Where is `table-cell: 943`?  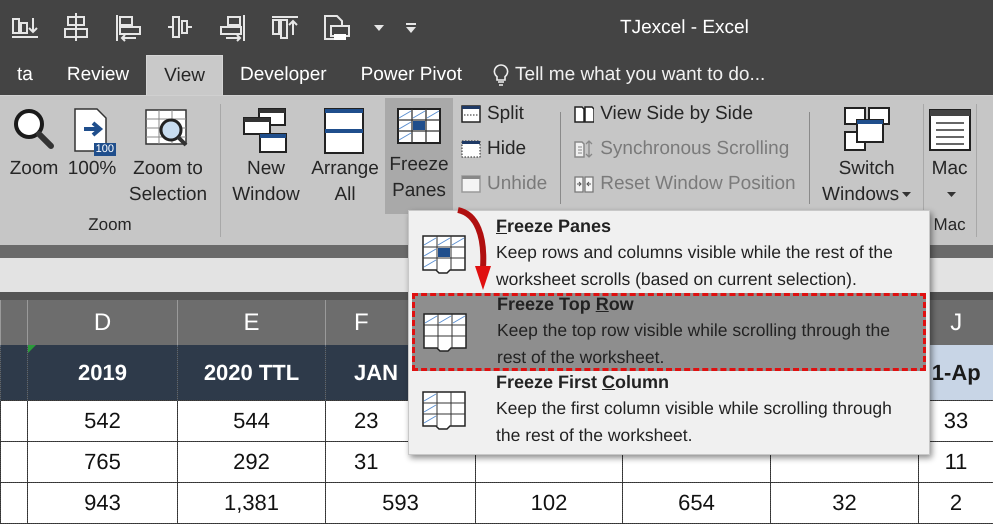
table-cell: 943 is located at coordinates (102, 502).